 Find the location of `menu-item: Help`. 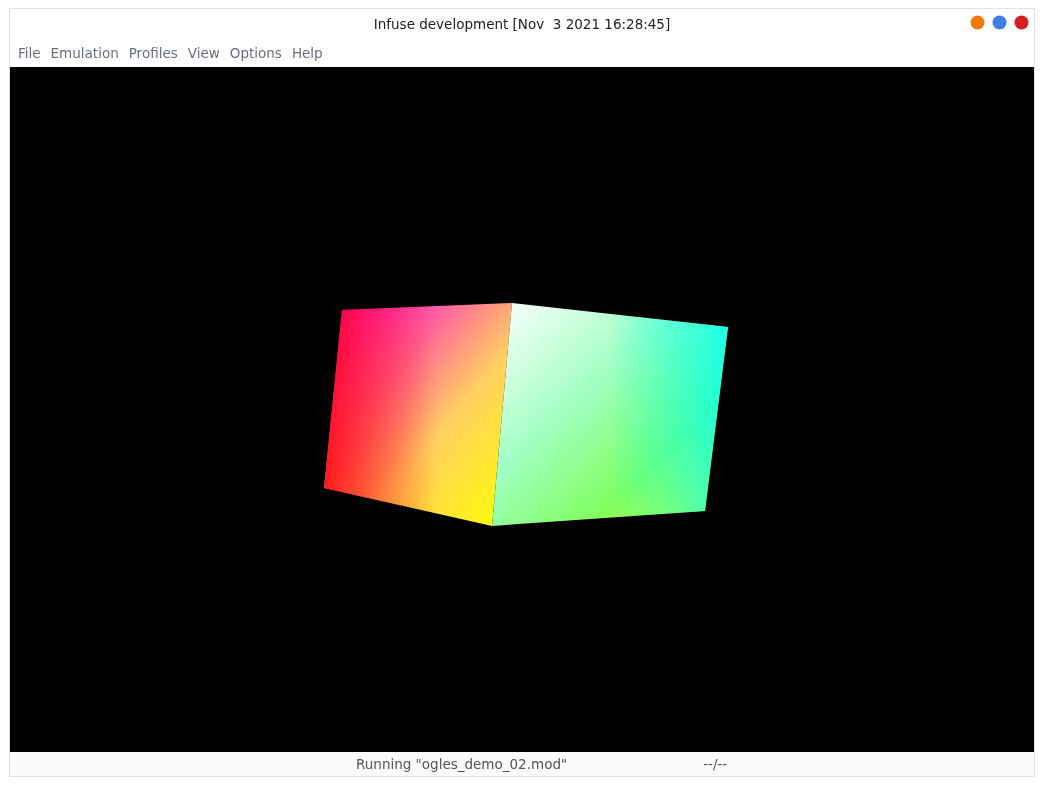

menu-item: Help is located at coordinates (307, 52).